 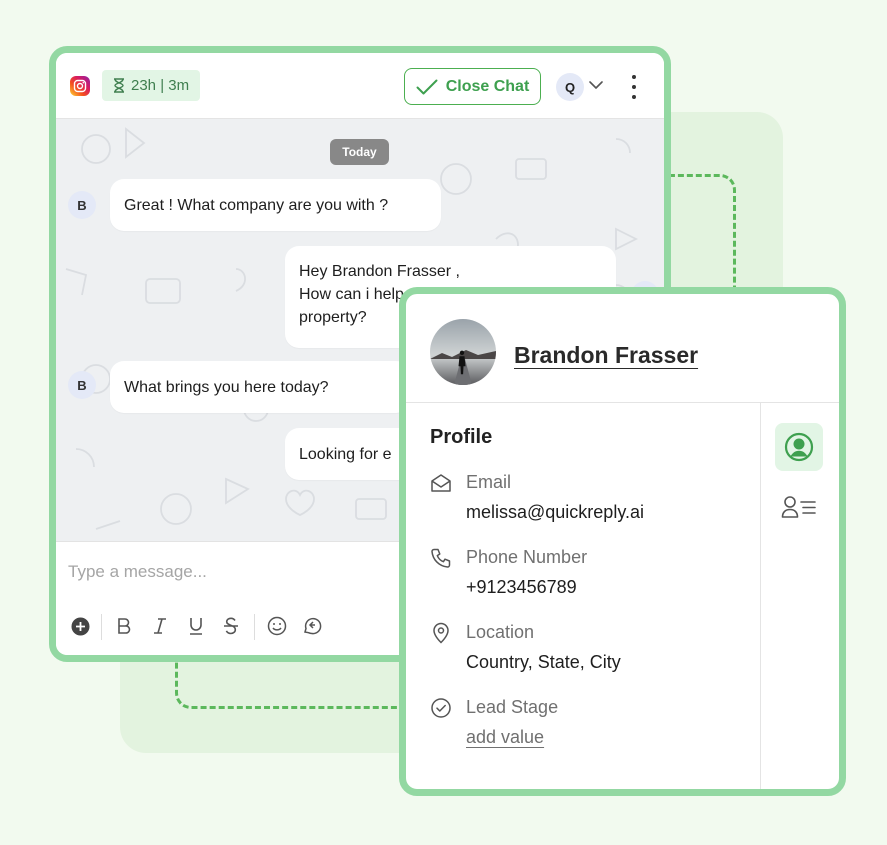 What do you see at coordinates (441, 483) in the screenshot?
I see `envelope-icon` at bounding box center [441, 483].